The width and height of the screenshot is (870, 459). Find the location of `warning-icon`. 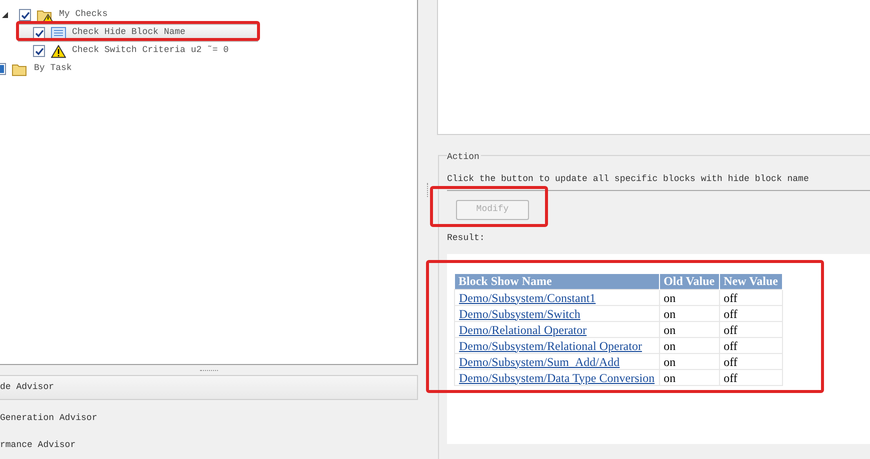

warning-icon is located at coordinates (58, 51).